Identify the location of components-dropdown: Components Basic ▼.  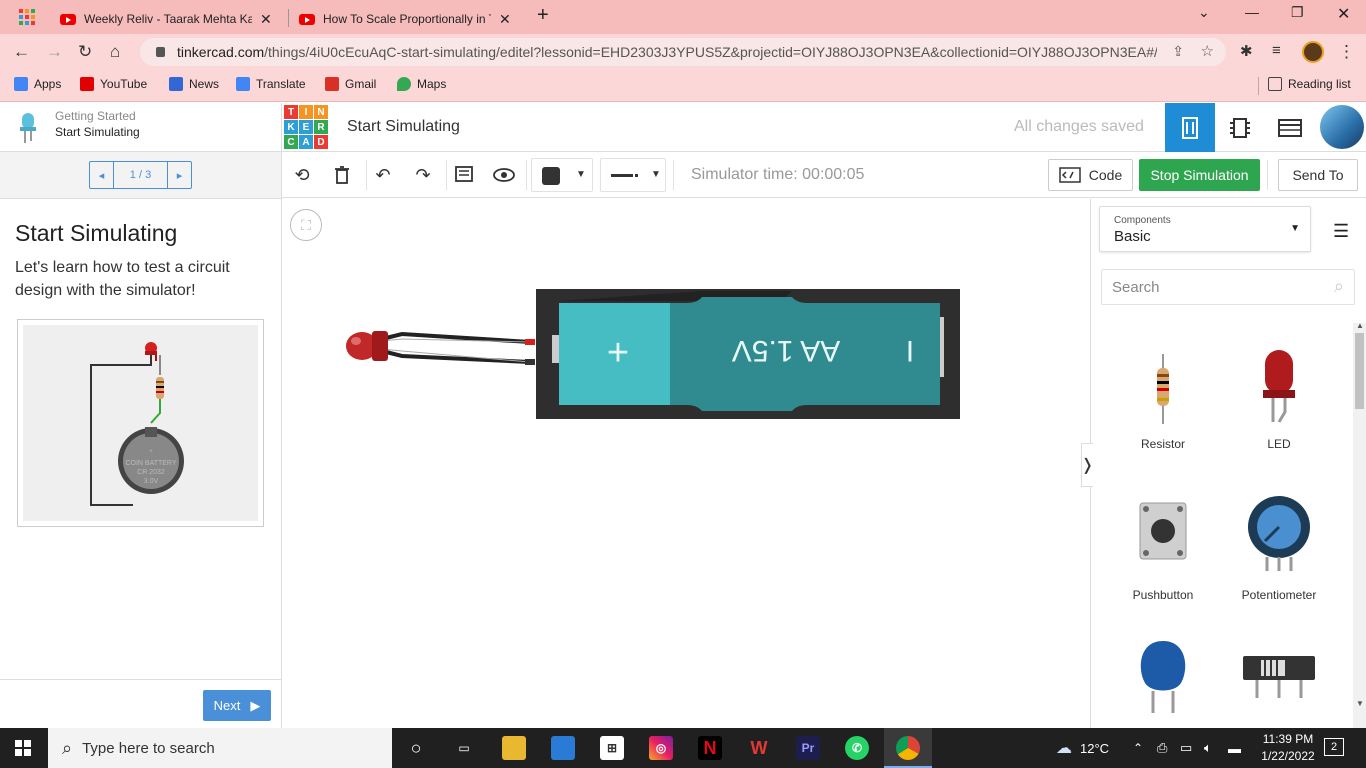
(1205, 229).